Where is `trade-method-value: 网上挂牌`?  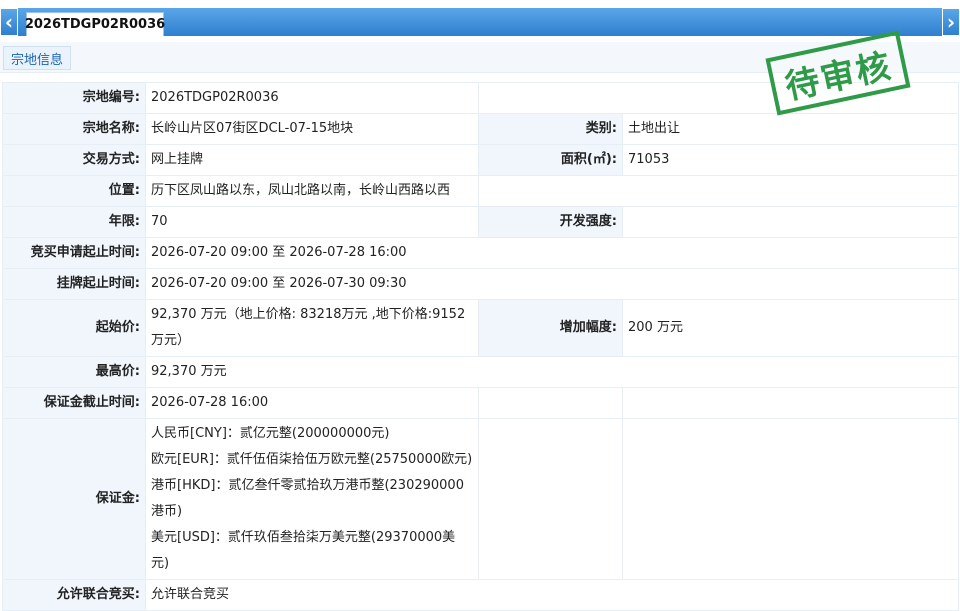
trade-method-value: 网上挂牌 is located at coordinates (312, 160).